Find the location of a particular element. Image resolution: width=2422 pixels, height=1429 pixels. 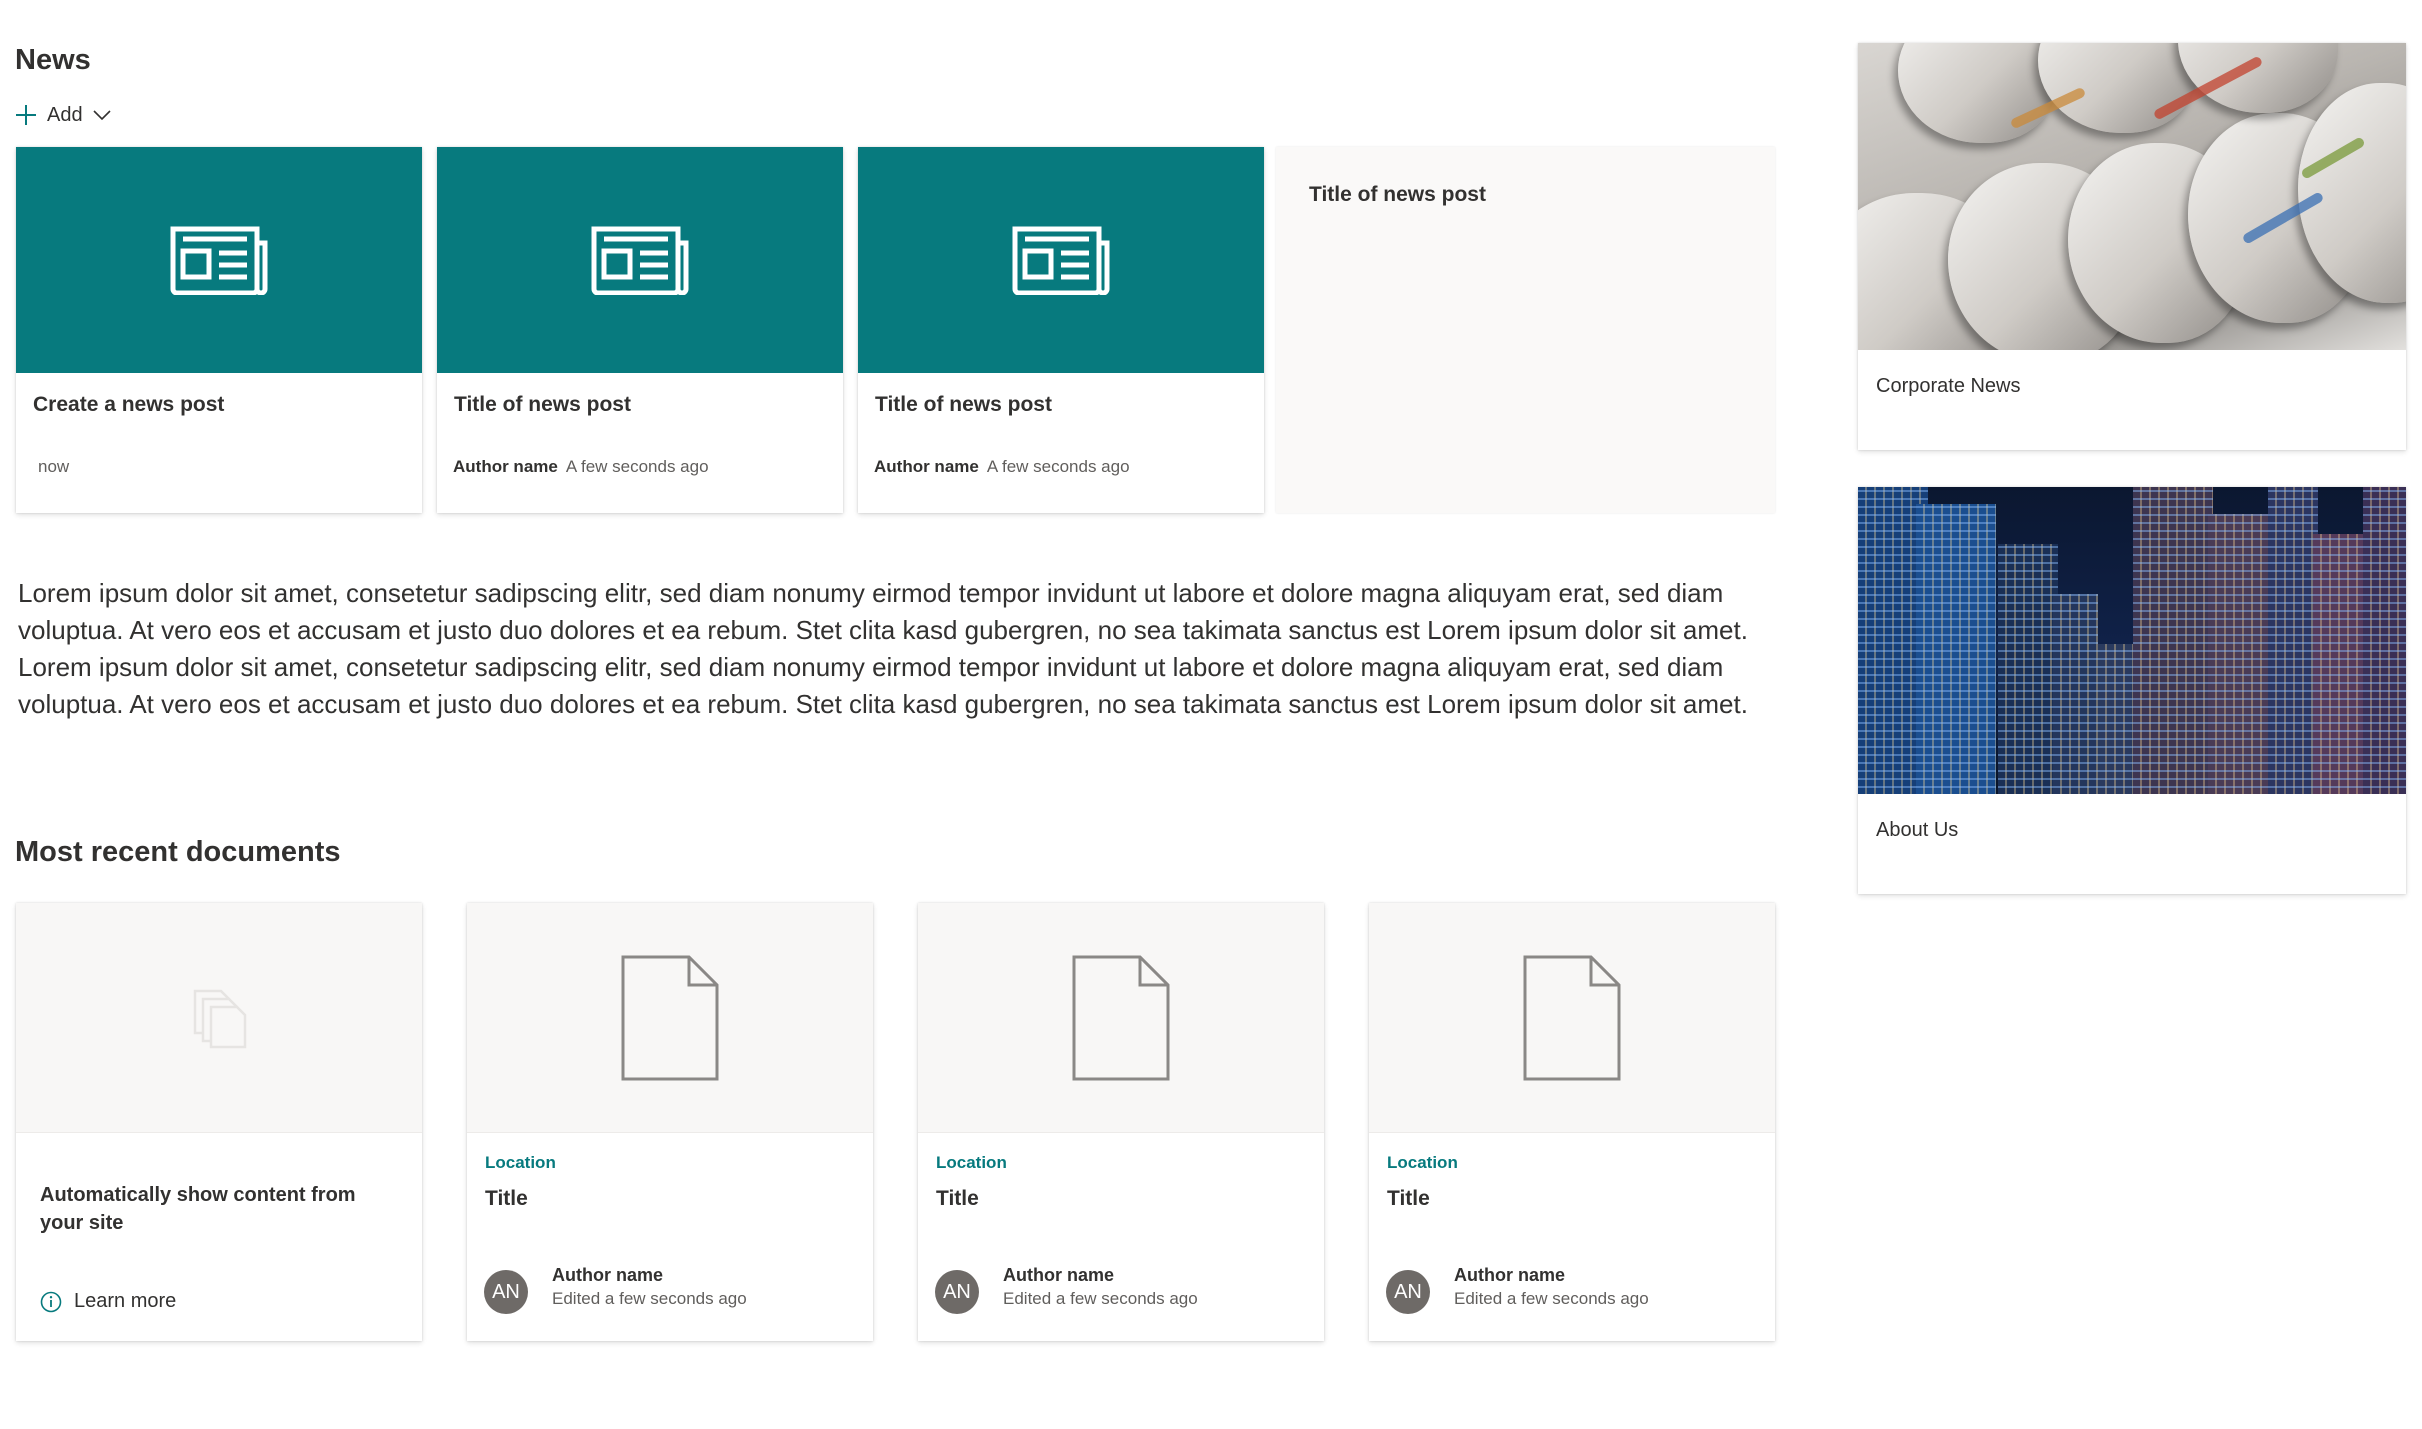

news-card-time: now is located at coordinates (54, 466).